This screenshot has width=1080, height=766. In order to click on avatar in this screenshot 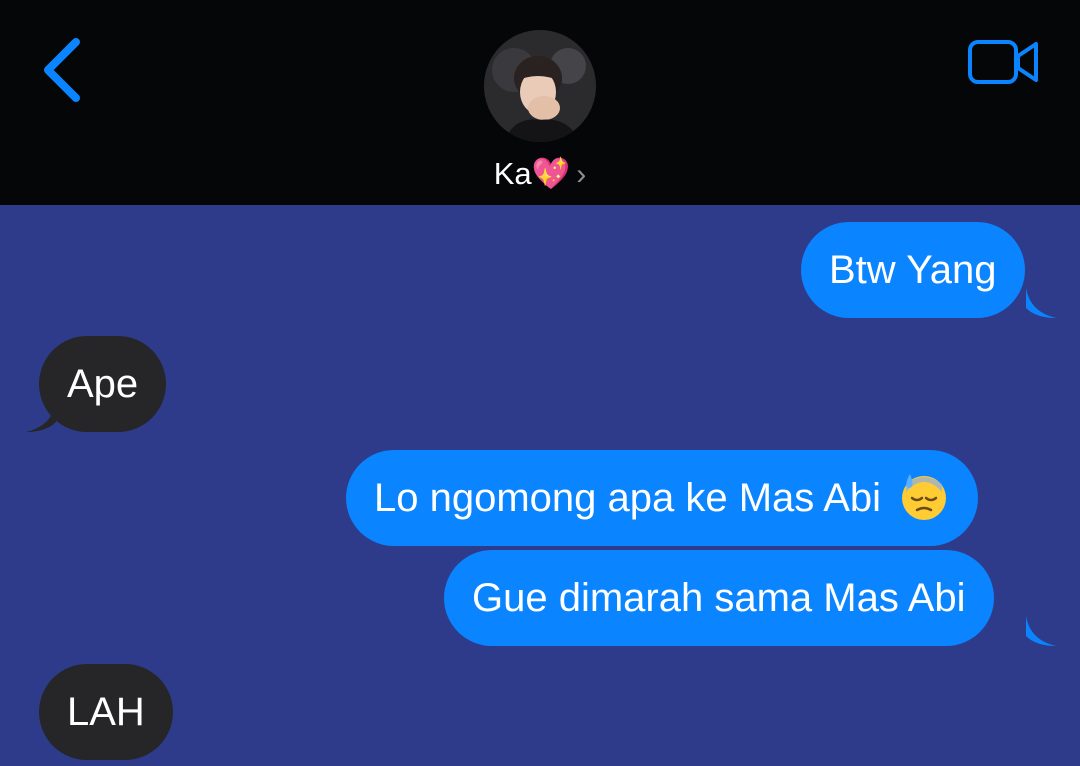, I will do `click(540, 86)`.